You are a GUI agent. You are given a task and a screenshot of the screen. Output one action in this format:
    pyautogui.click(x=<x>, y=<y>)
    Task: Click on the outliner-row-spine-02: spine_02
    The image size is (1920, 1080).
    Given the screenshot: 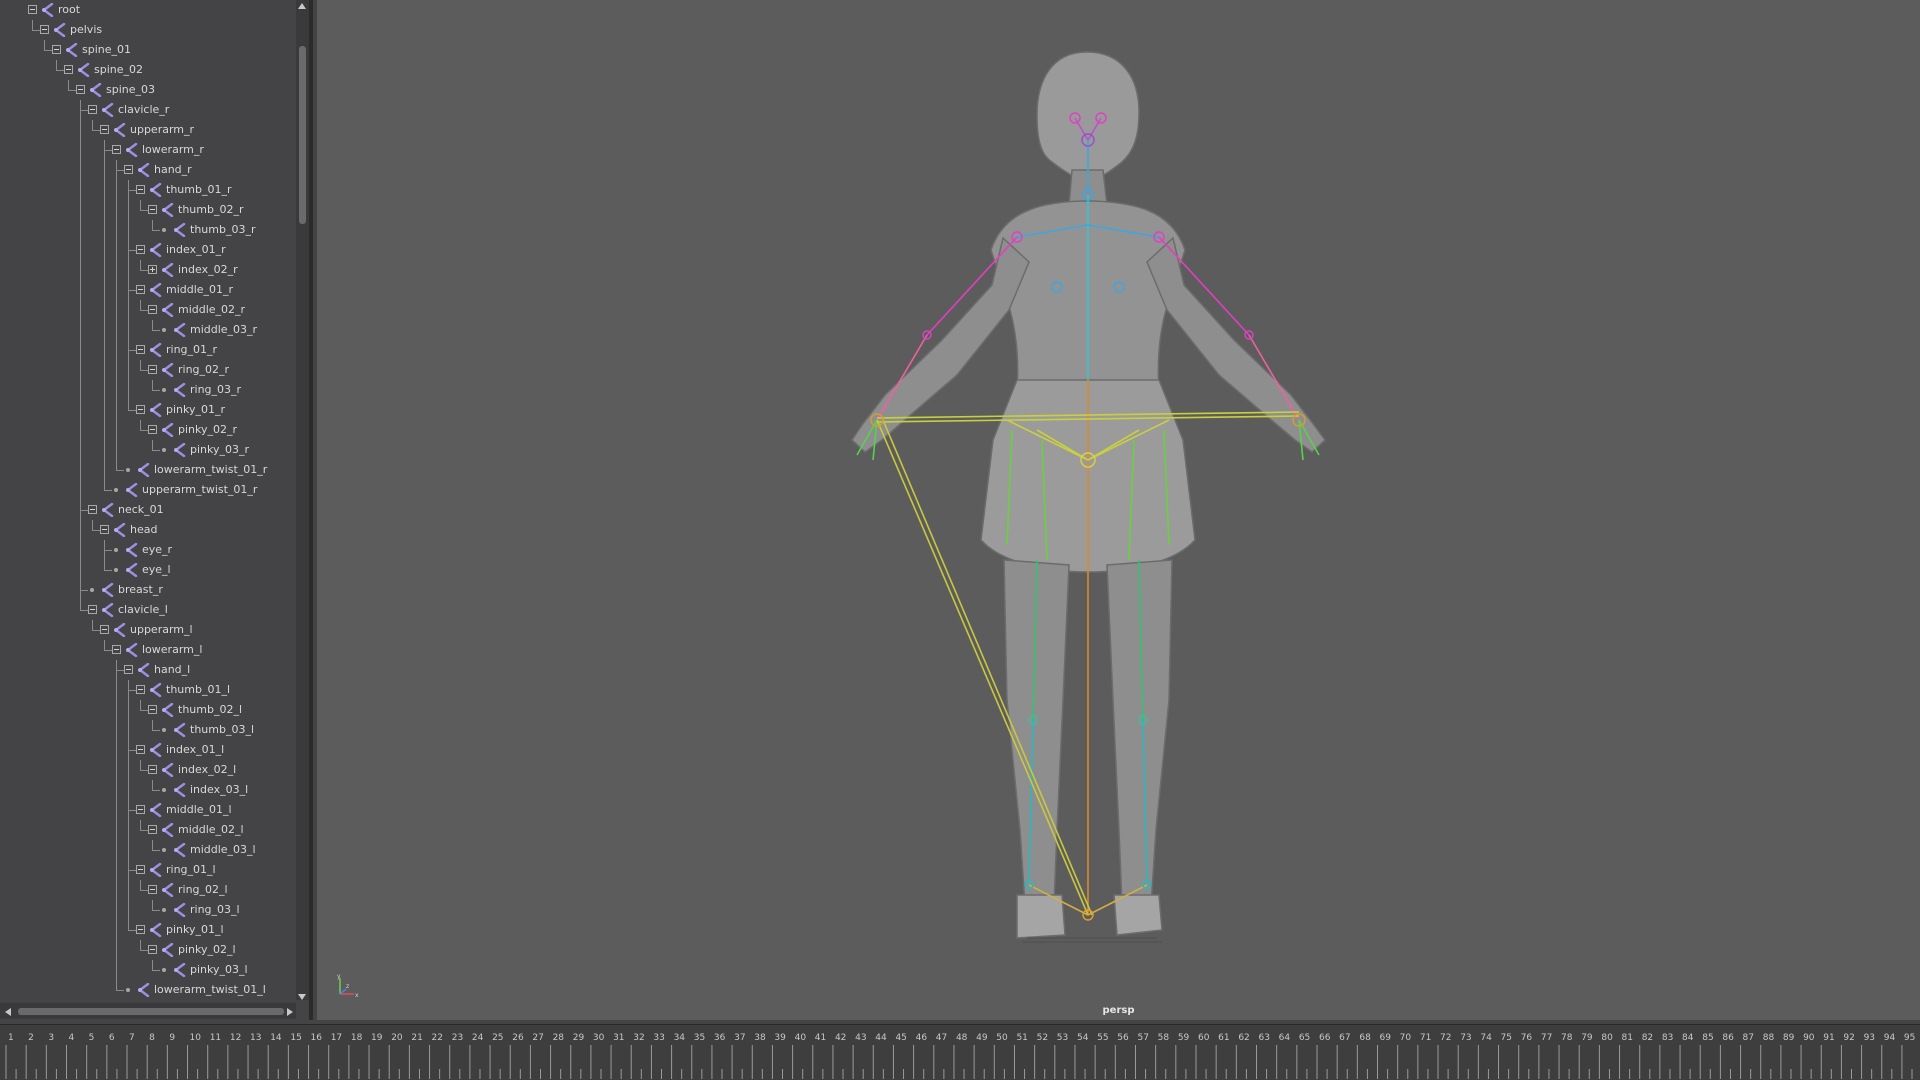 What is the action you would take?
    pyautogui.click(x=148, y=70)
    